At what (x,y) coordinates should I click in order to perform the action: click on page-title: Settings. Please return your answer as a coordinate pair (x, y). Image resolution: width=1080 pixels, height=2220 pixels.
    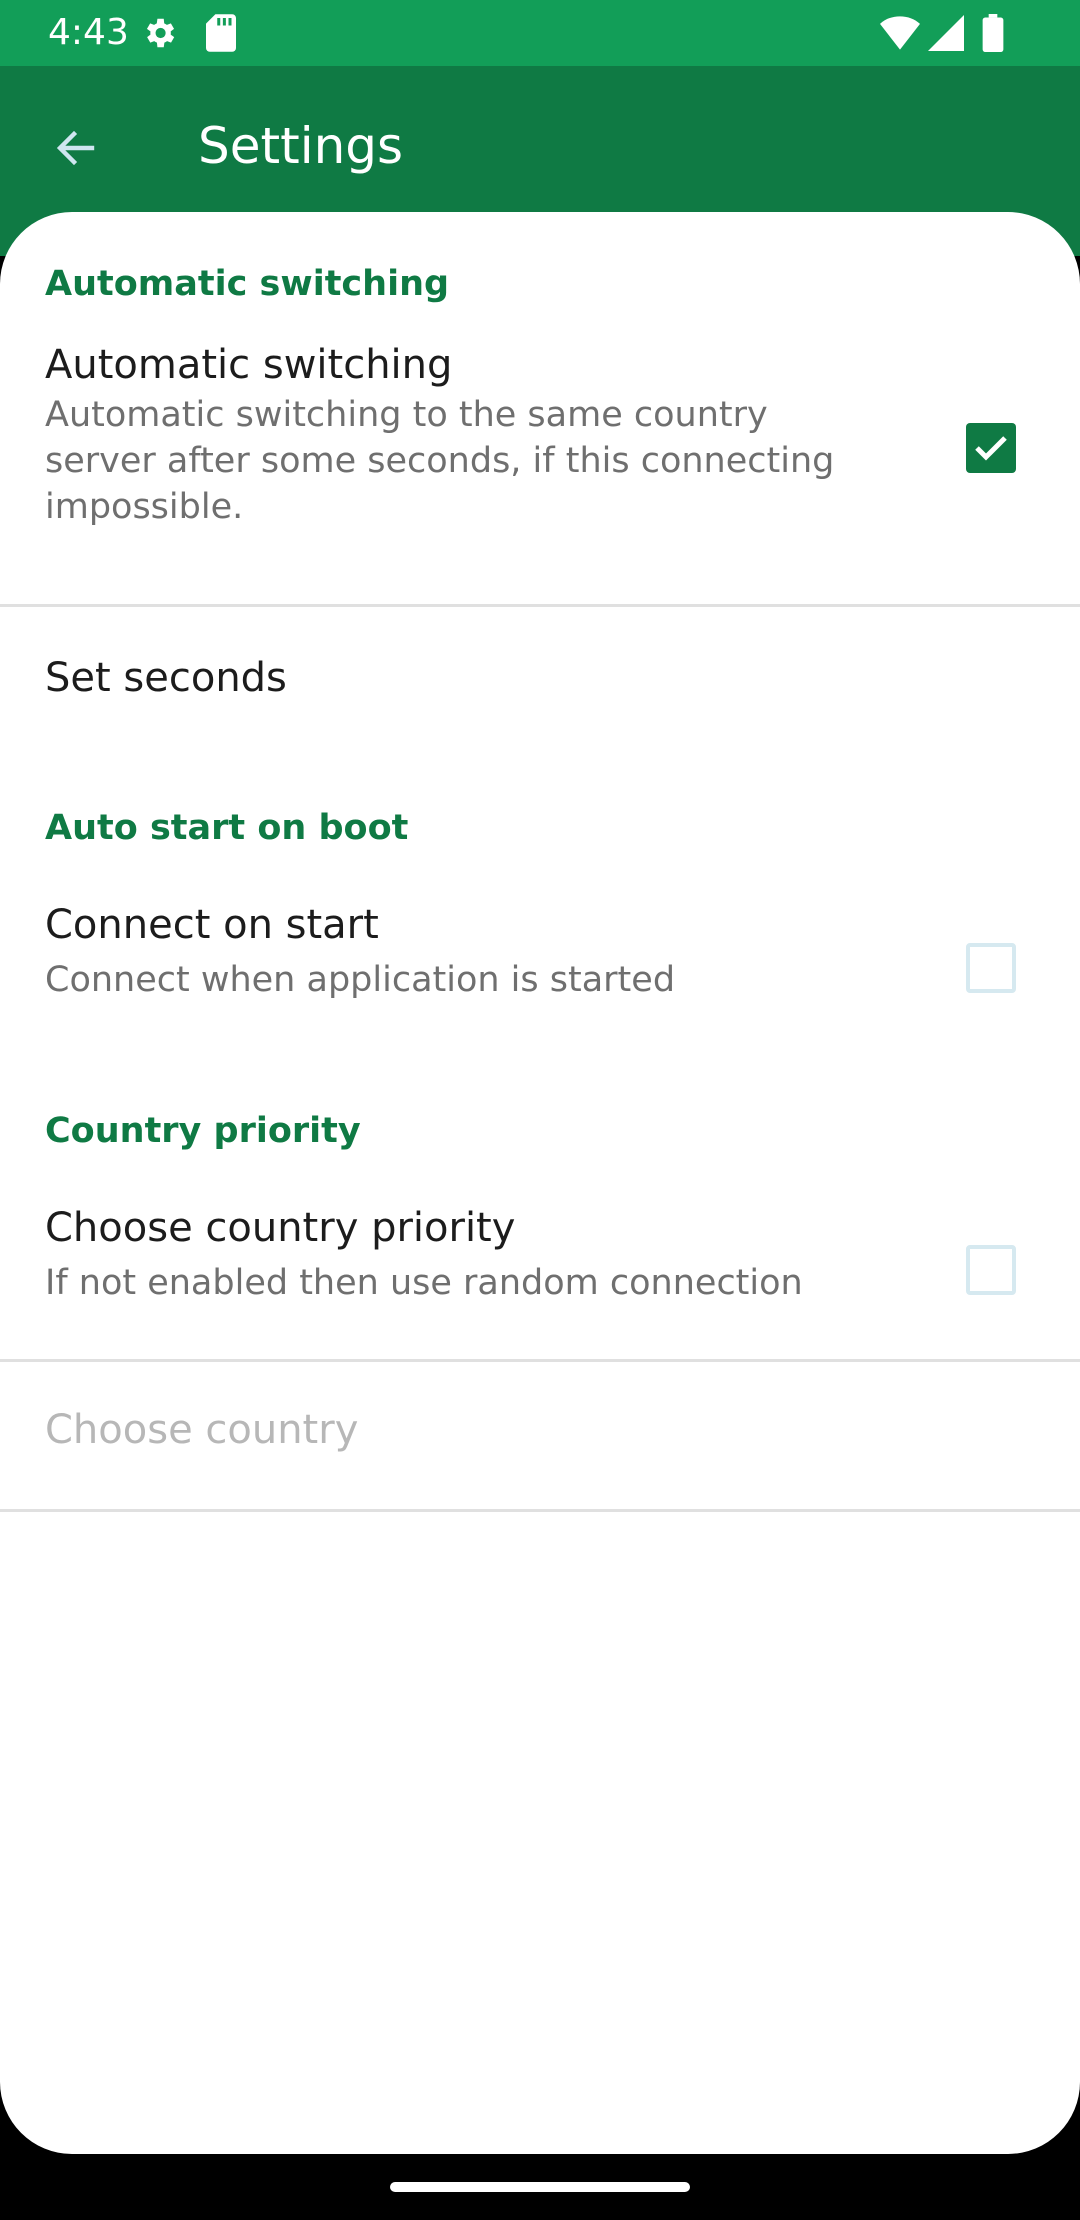
    Looking at the image, I should click on (301, 146).